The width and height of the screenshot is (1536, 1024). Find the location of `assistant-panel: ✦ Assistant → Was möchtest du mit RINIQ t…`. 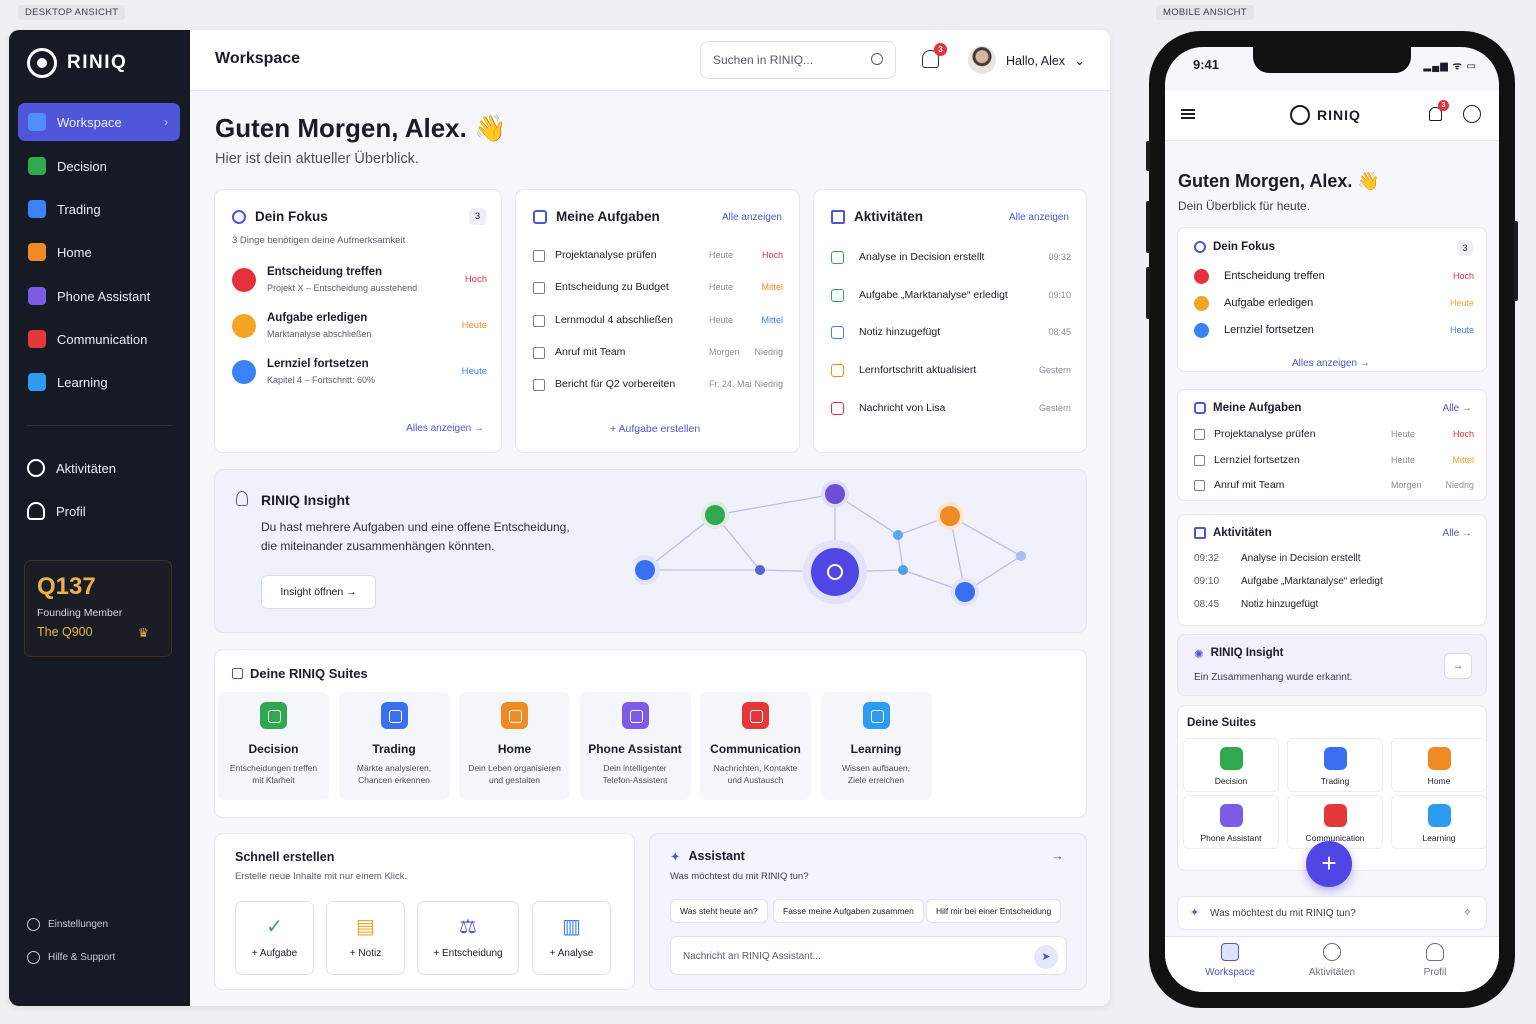

assistant-panel: ✦ Assistant → Was möchtest du mit RINIQ t… is located at coordinates (868, 911).